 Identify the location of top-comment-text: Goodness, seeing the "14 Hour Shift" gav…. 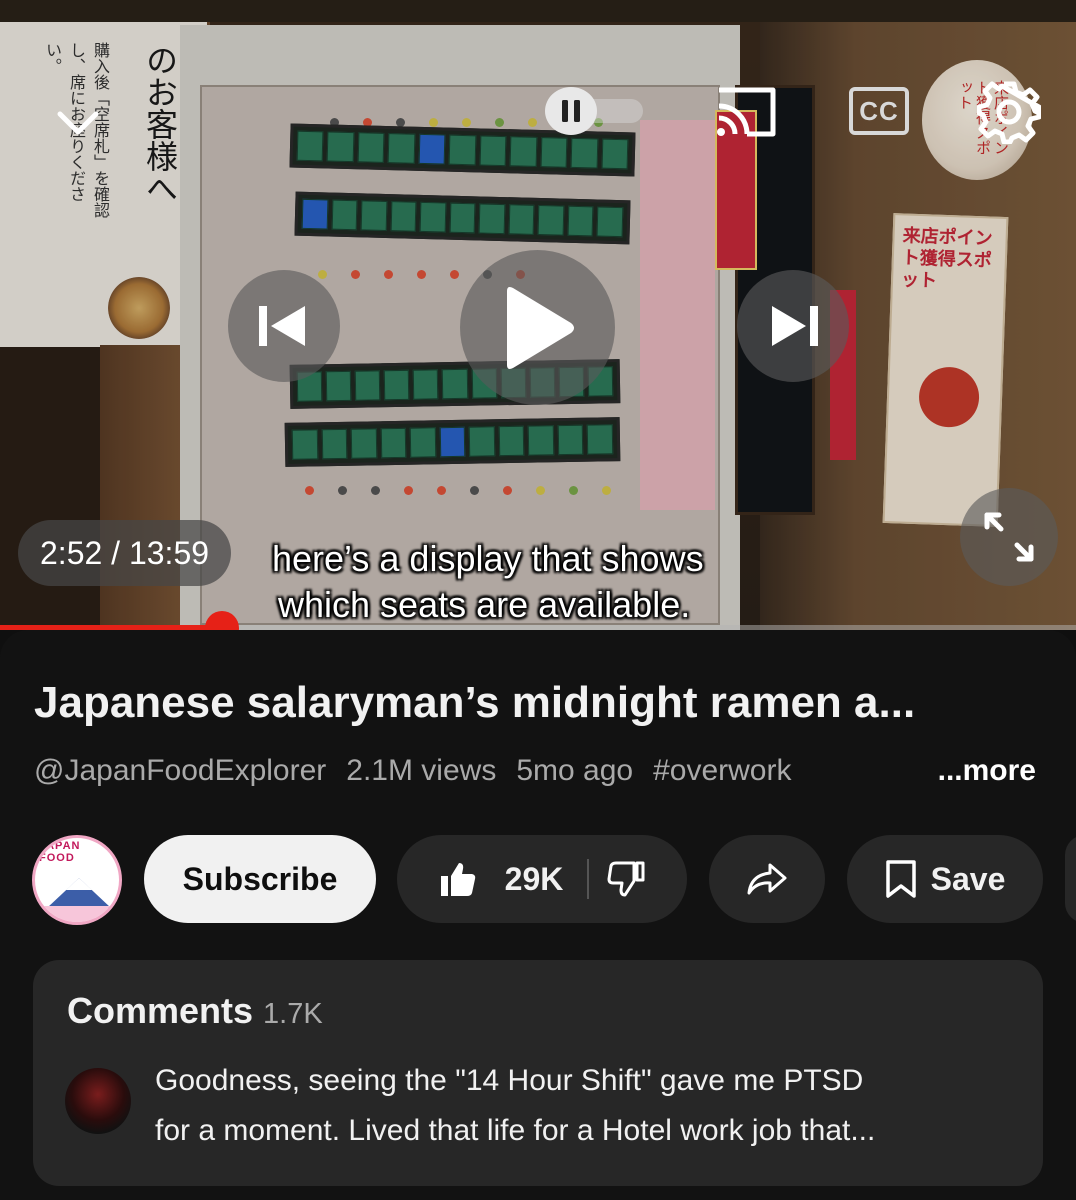
(585, 1106).